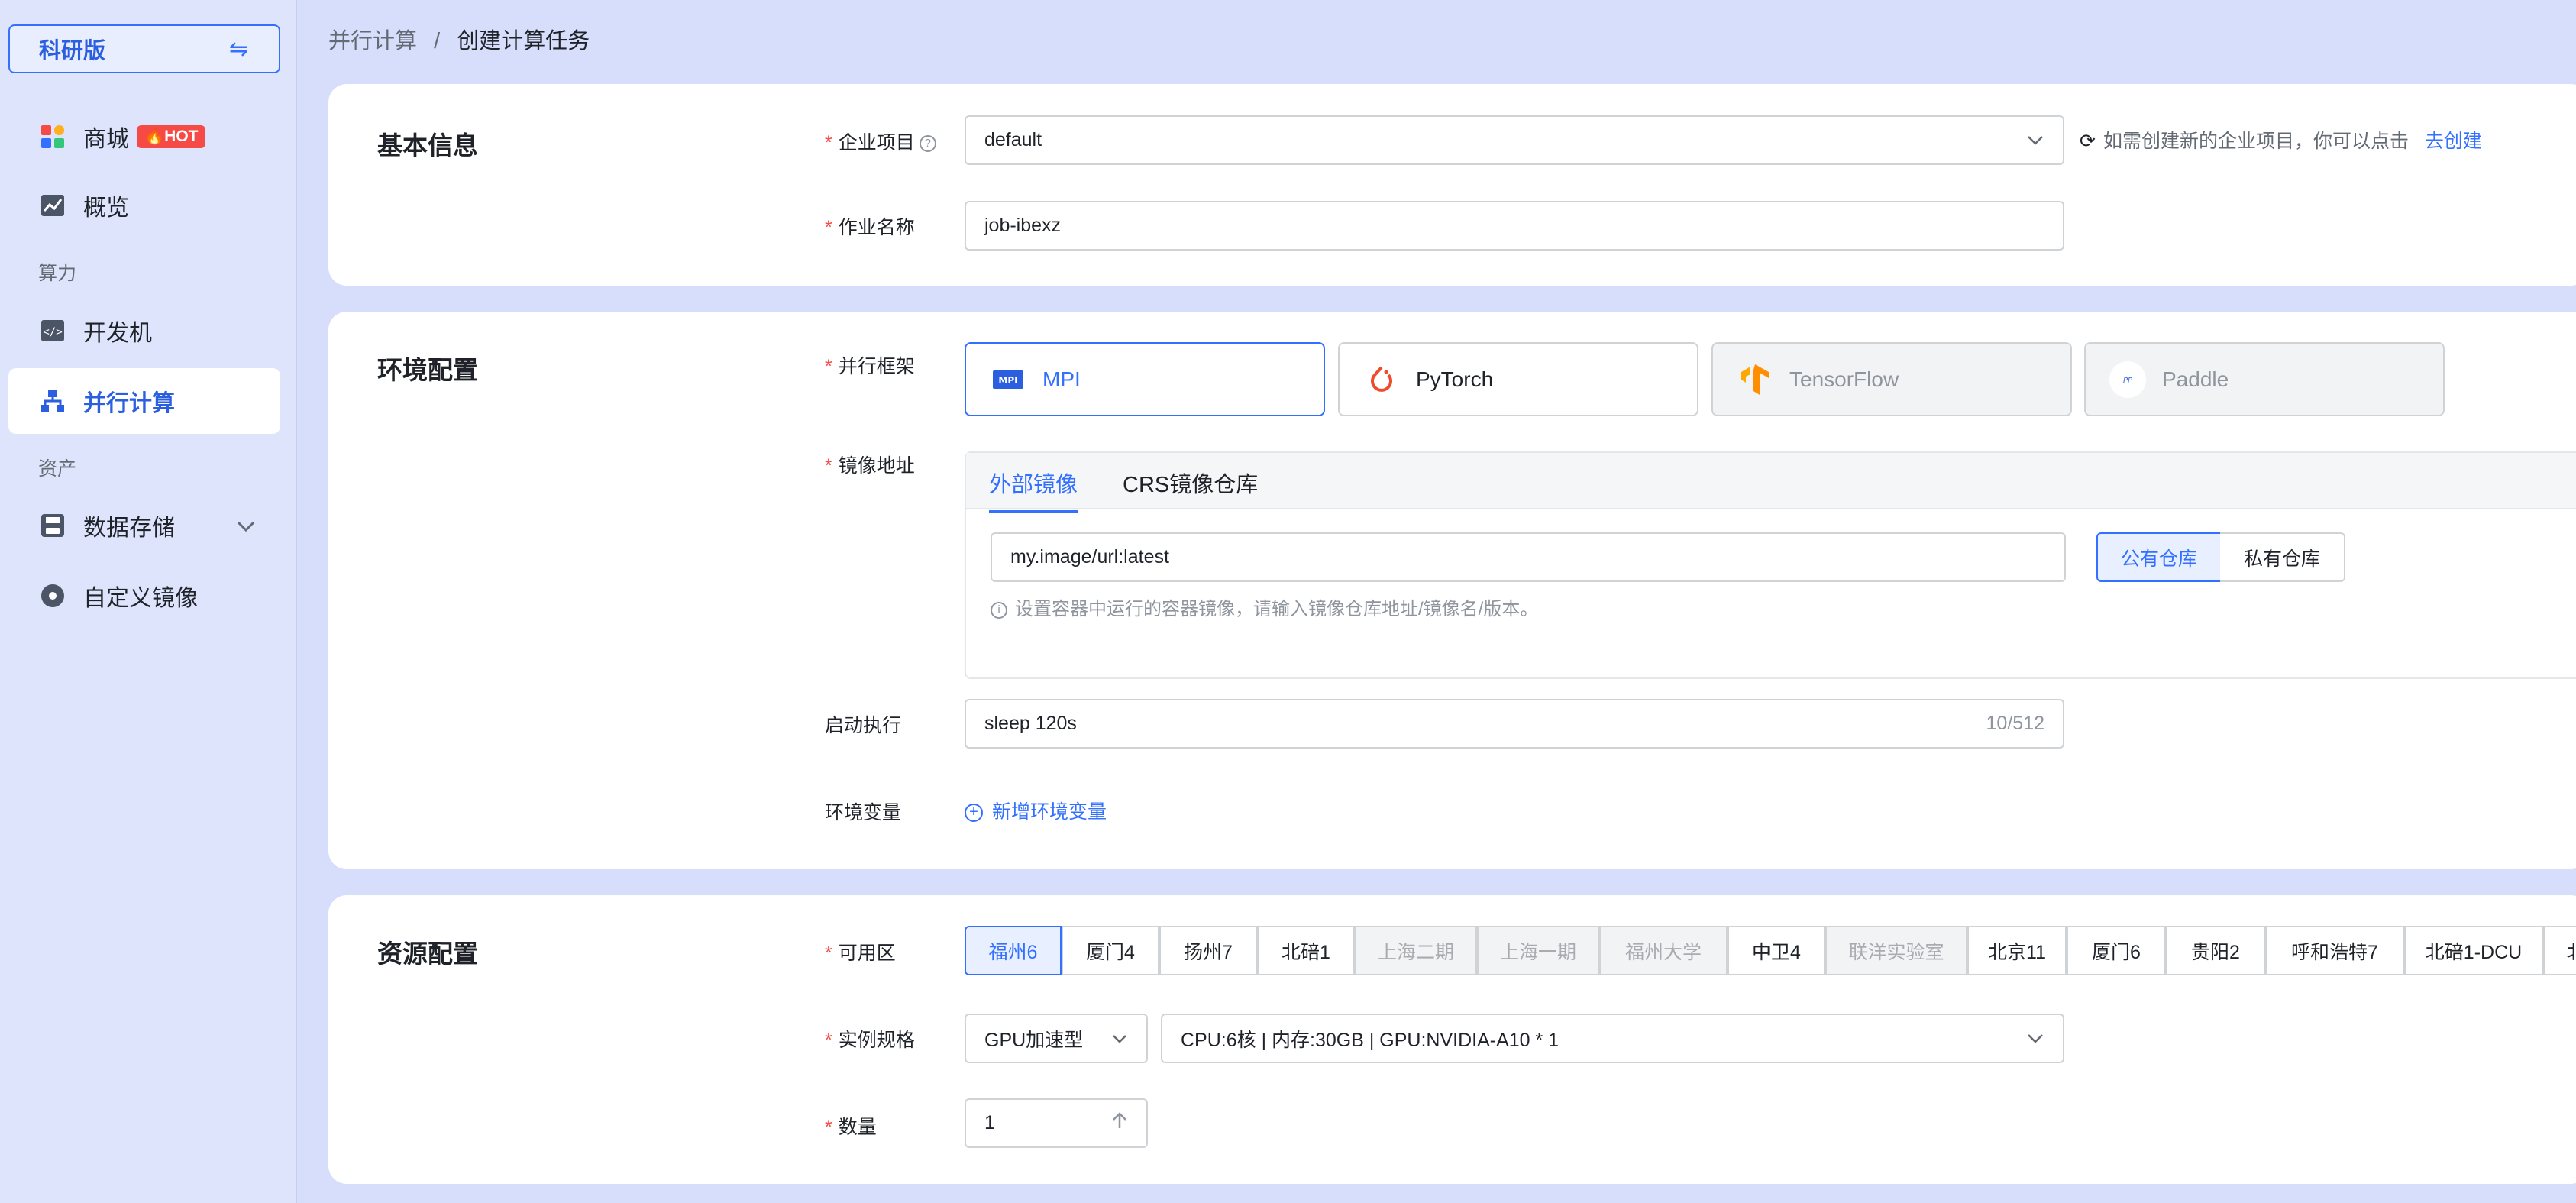 The height and width of the screenshot is (1203, 2576). I want to click on image-url-input: my.image/url:latest, so click(1528, 557).